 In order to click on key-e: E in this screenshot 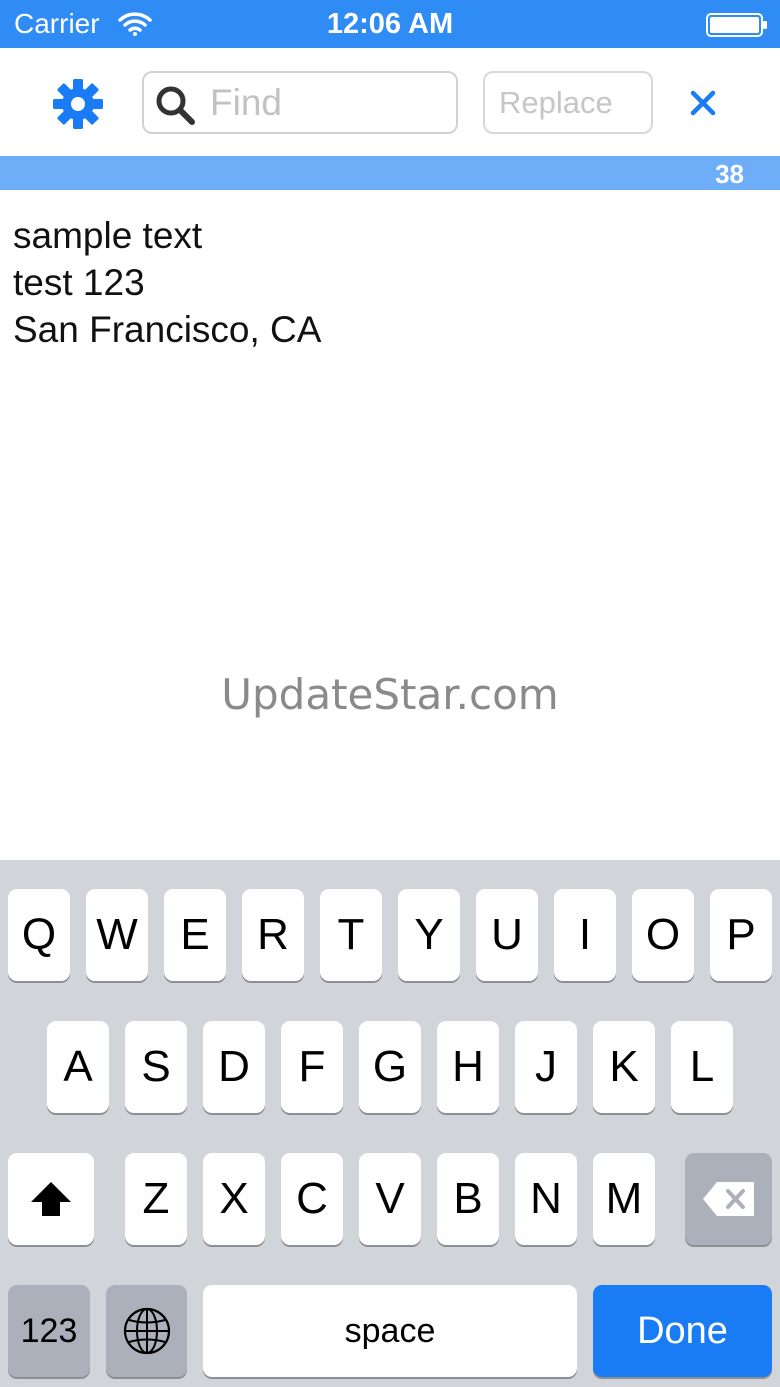, I will do `click(195, 935)`.